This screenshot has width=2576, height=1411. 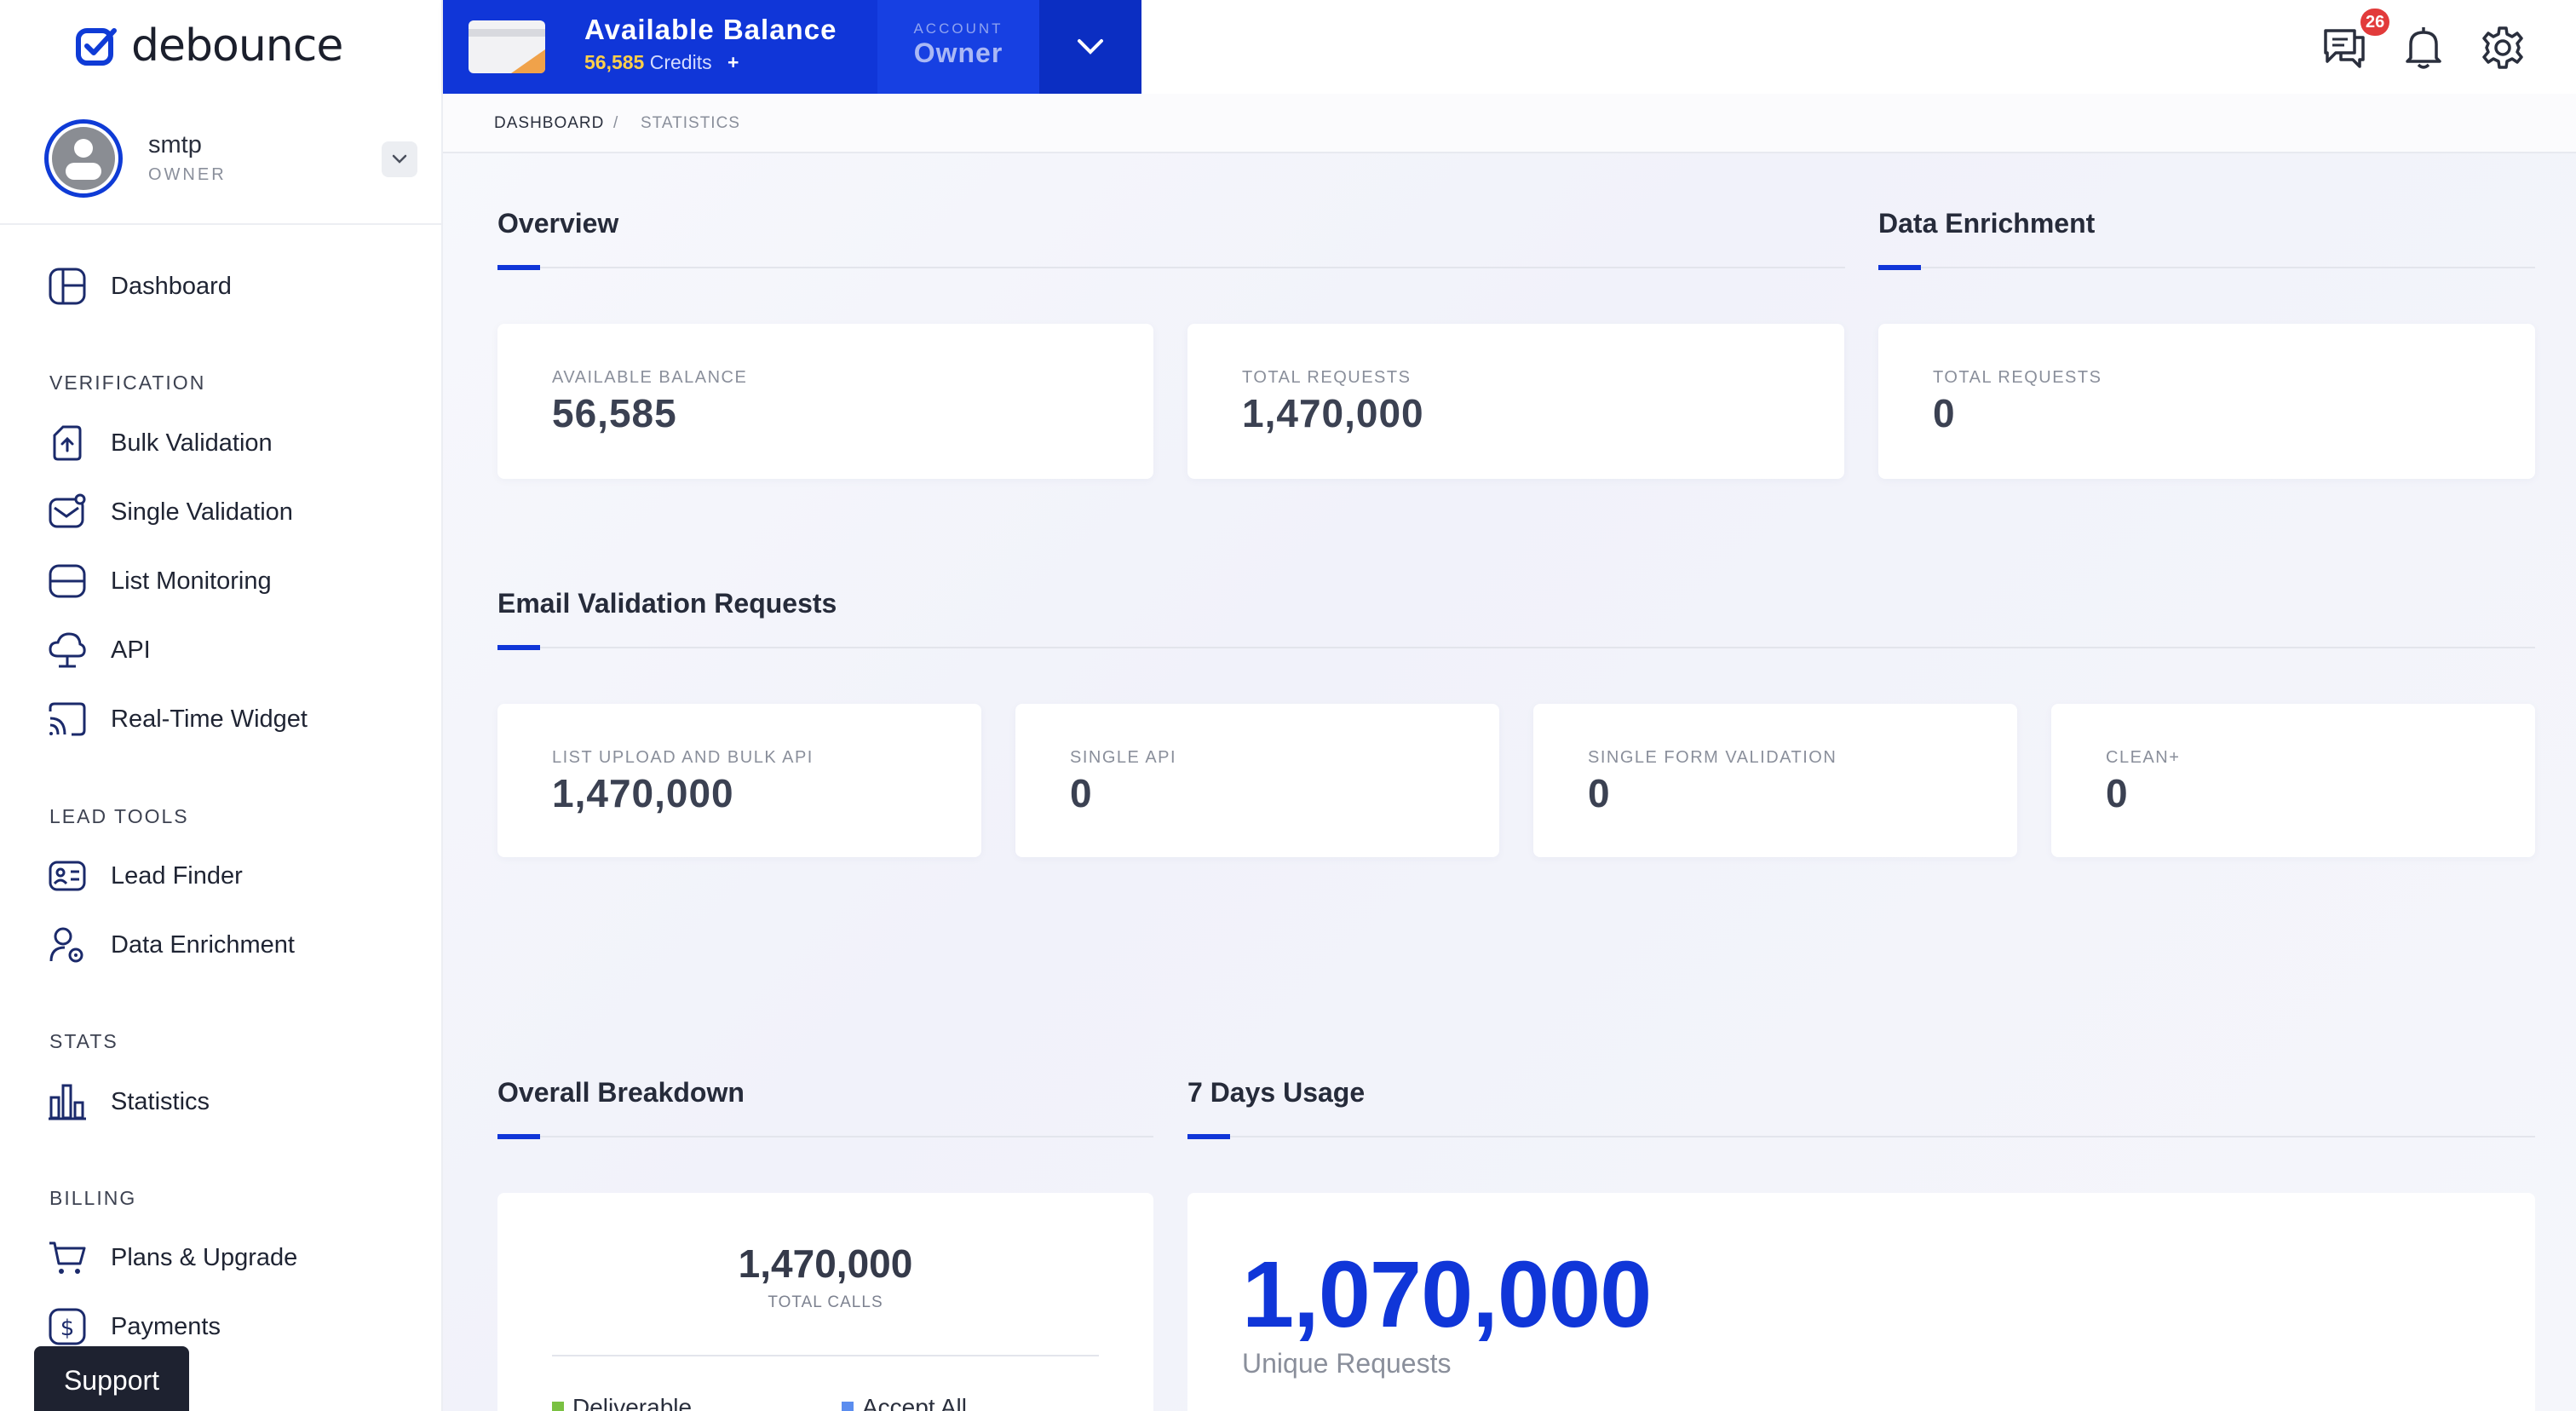 I want to click on usage-title: 7 Days Usage, so click(x=1277, y=1092).